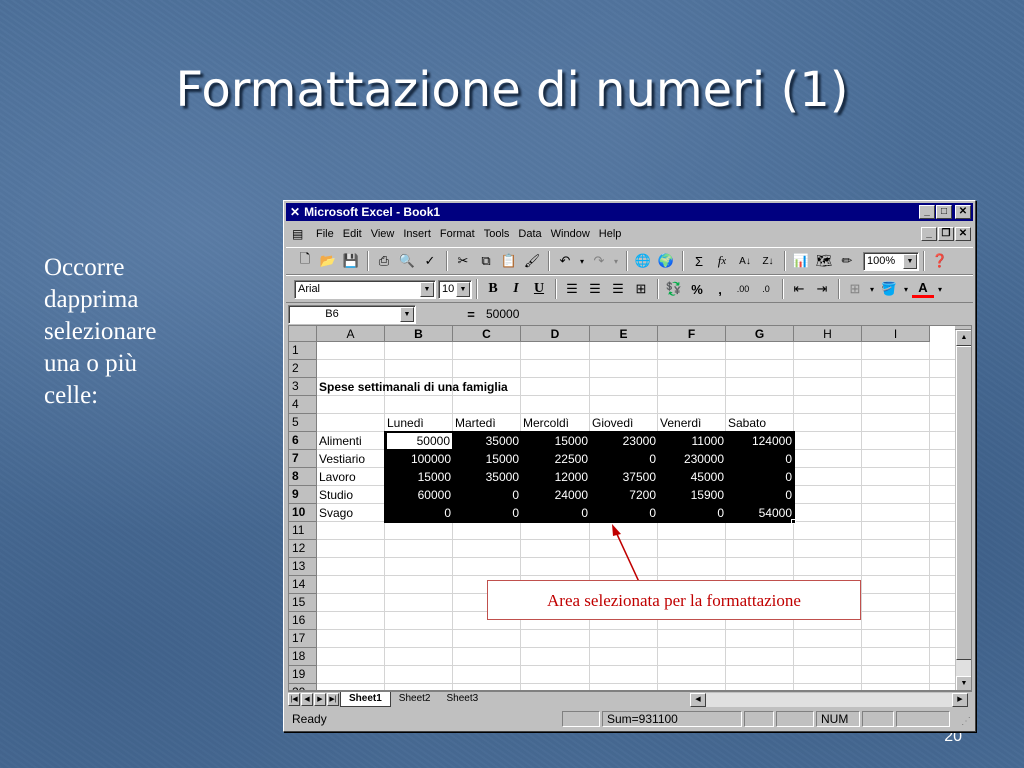 The height and width of the screenshot is (768, 1024). I want to click on prev-sheet-icon: ◀, so click(307, 699).